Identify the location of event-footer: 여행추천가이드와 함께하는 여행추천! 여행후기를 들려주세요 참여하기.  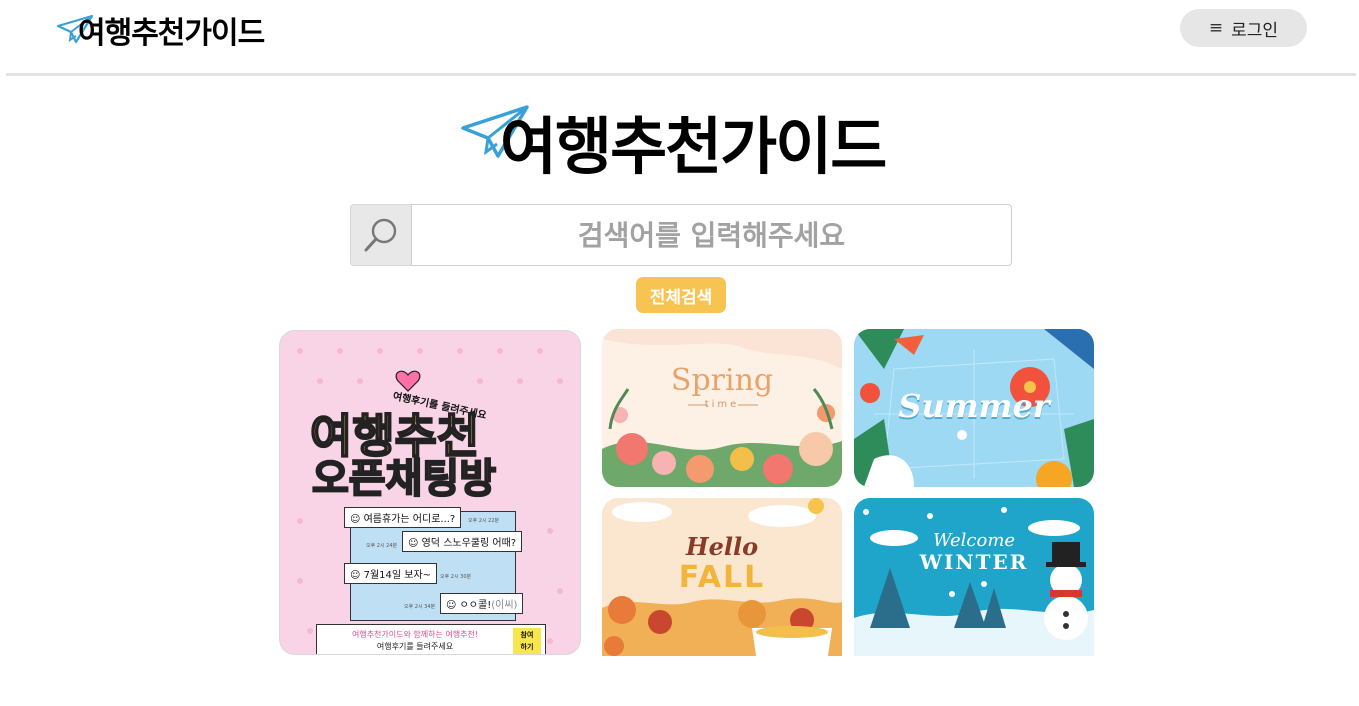
(431, 639).